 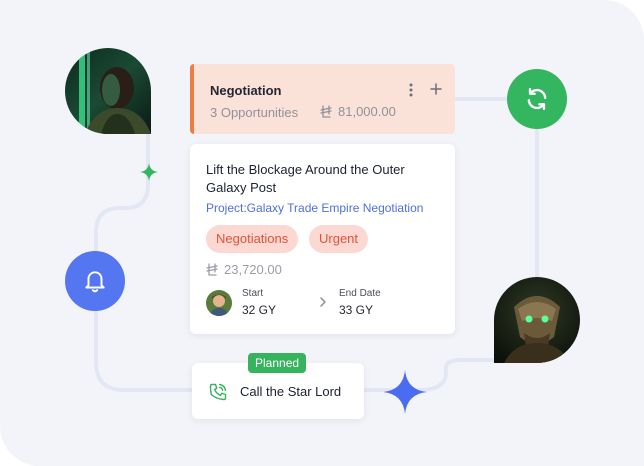 I want to click on opportunity-amount: 23,720.00, so click(x=244, y=269).